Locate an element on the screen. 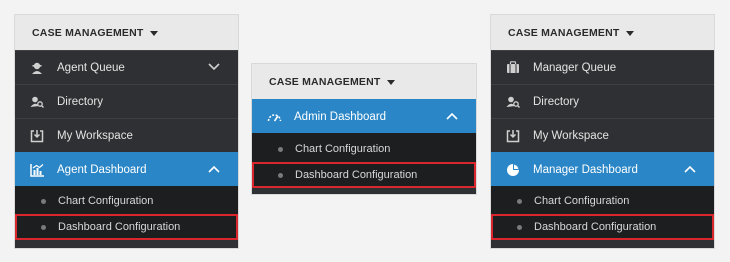  briefcase-icon is located at coordinates (512, 67).